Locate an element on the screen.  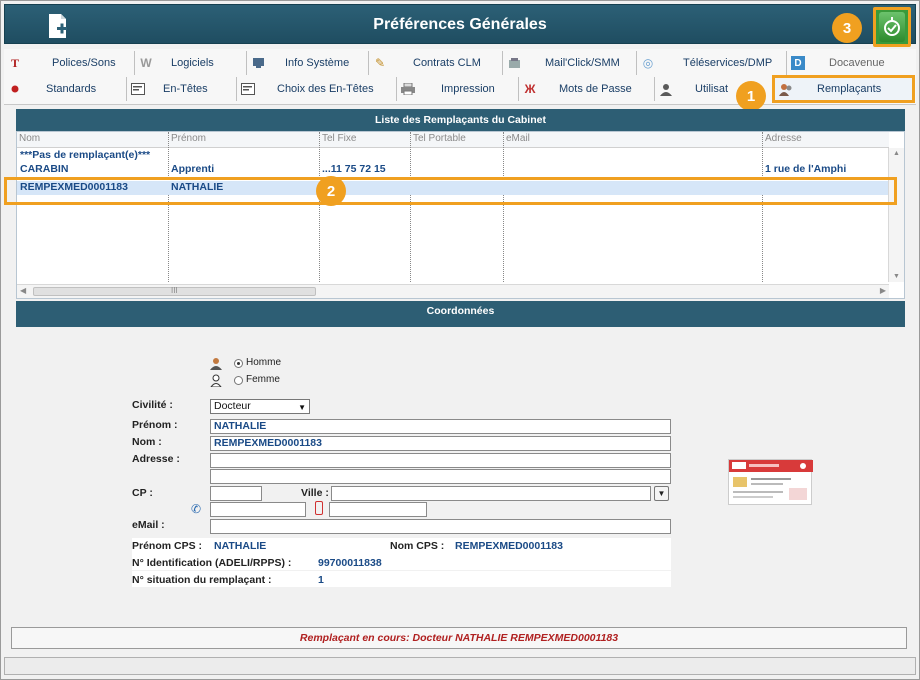
nom-field: REMPEXMED0001183 is located at coordinates (440, 443).